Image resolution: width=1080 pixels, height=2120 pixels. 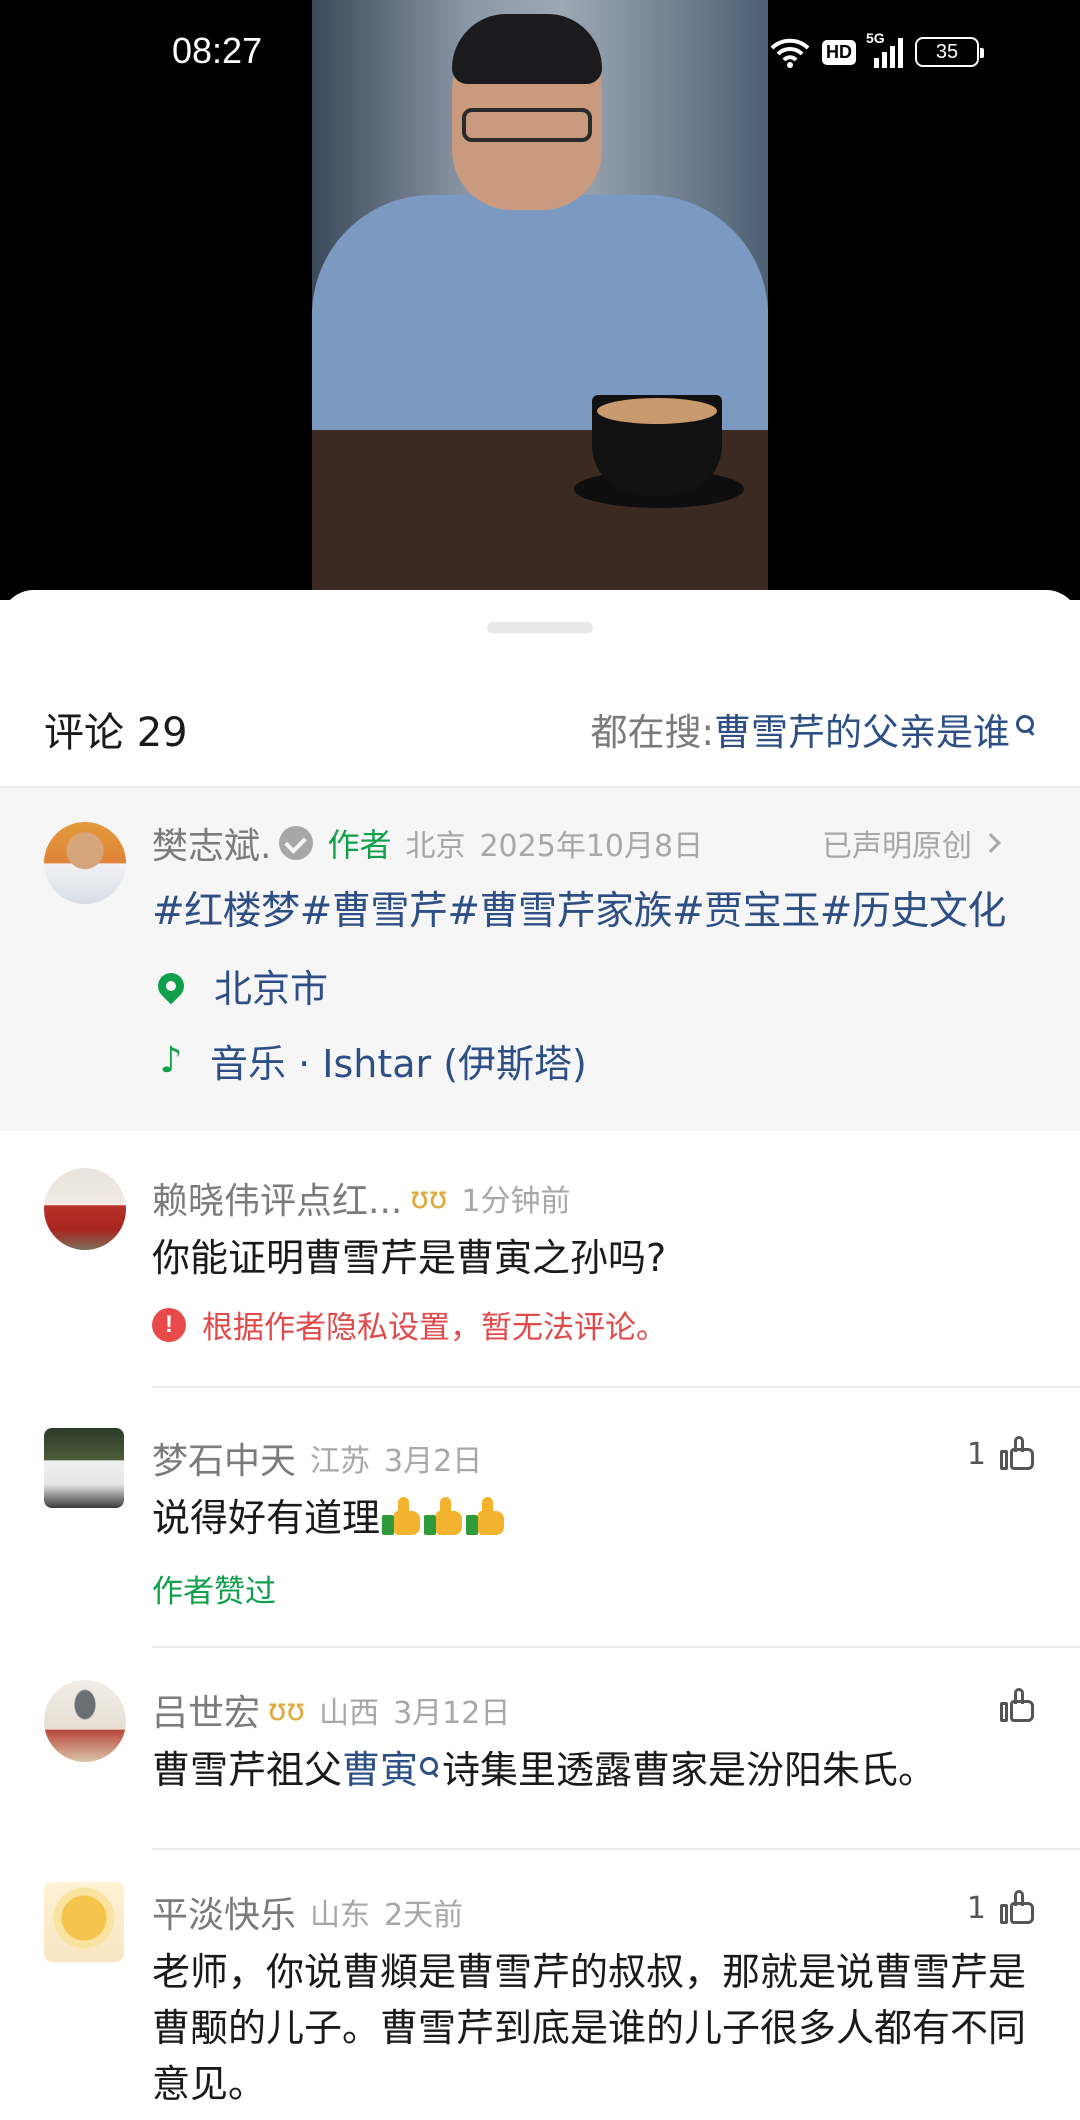 I want to click on comment-date: 3月12日, so click(x=452, y=1713).